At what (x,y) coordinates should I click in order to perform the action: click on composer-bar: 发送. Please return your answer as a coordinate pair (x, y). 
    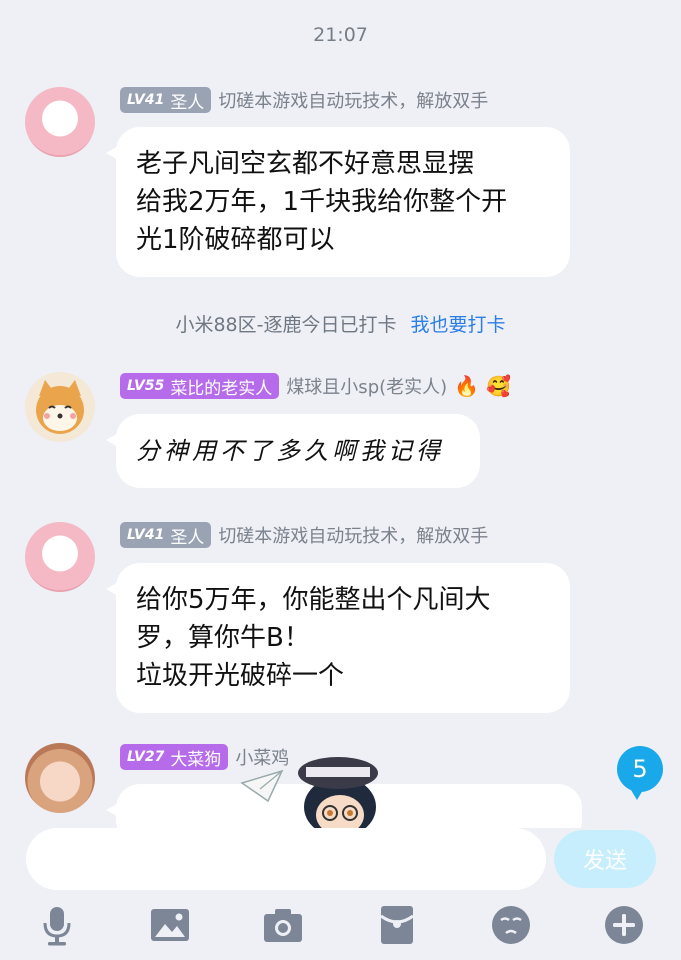
    Looking at the image, I should click on (340, 894).